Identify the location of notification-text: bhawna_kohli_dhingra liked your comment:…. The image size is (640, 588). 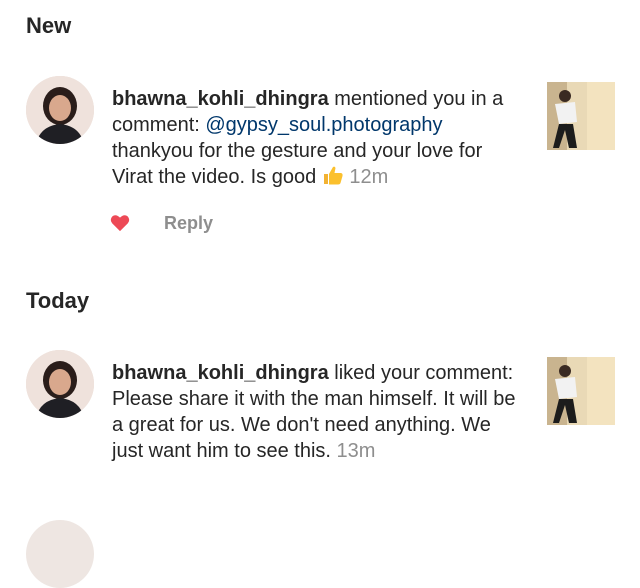
(318, 412).